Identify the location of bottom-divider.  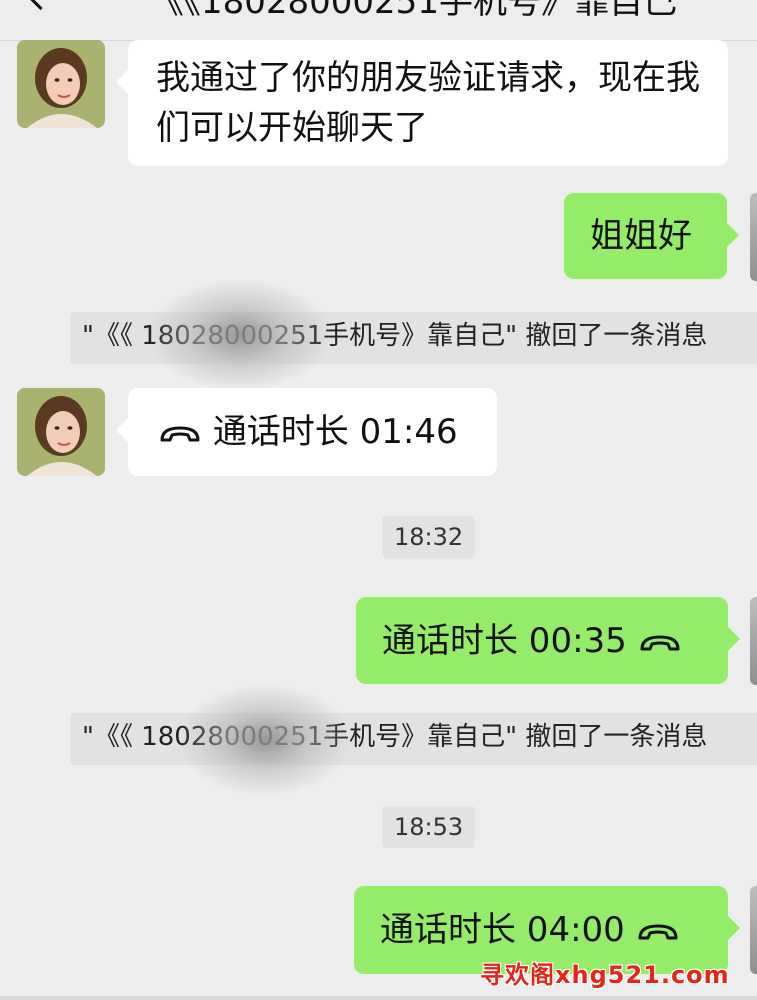
(378, 998).